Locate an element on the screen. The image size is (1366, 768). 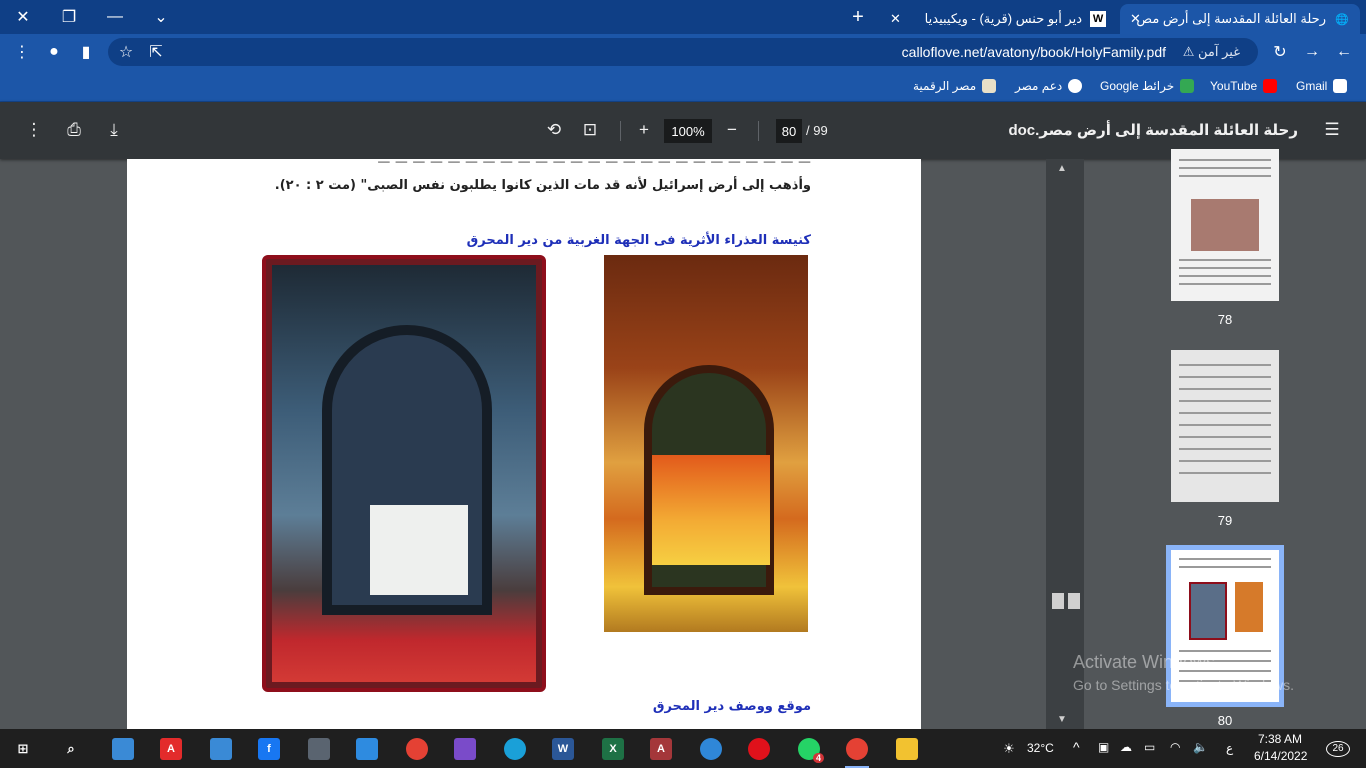
close-window-button: ✕ is located at coordinates (23, 17).